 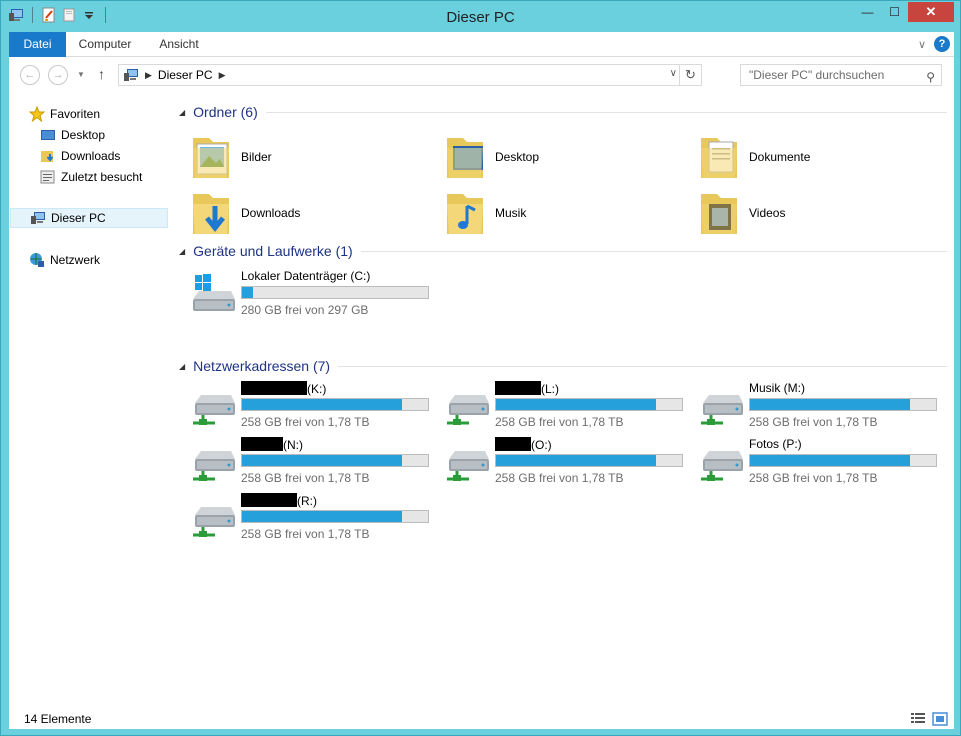 I want to click on window-title: Dieser PC, so click(x=480, y=17).